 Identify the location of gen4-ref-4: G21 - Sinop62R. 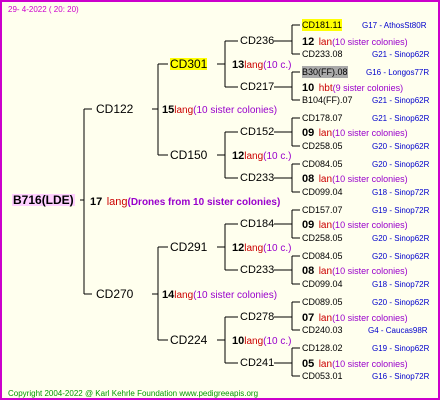
(401, 118).